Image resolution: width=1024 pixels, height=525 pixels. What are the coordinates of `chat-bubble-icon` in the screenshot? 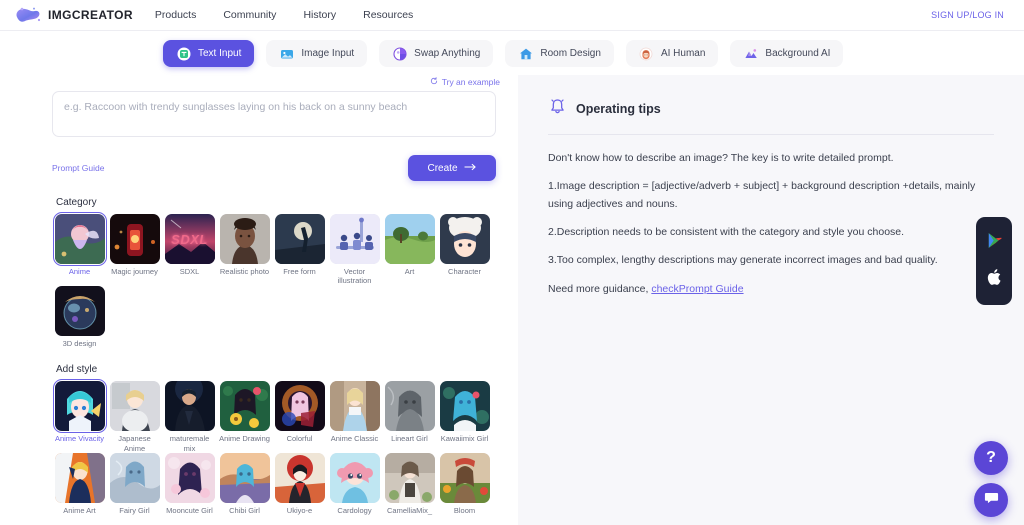 It's located at (991, 500).